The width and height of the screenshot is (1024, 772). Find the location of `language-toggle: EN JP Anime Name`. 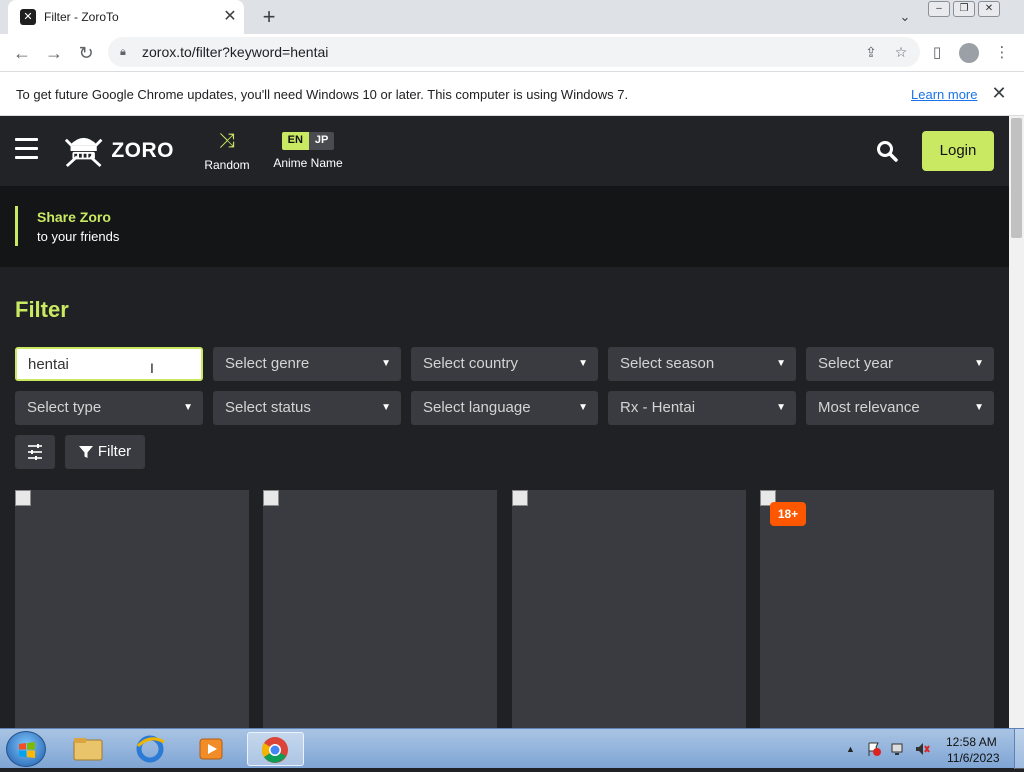

language-toggle: EN JP Anime Name is located at coordinates (308, 150).